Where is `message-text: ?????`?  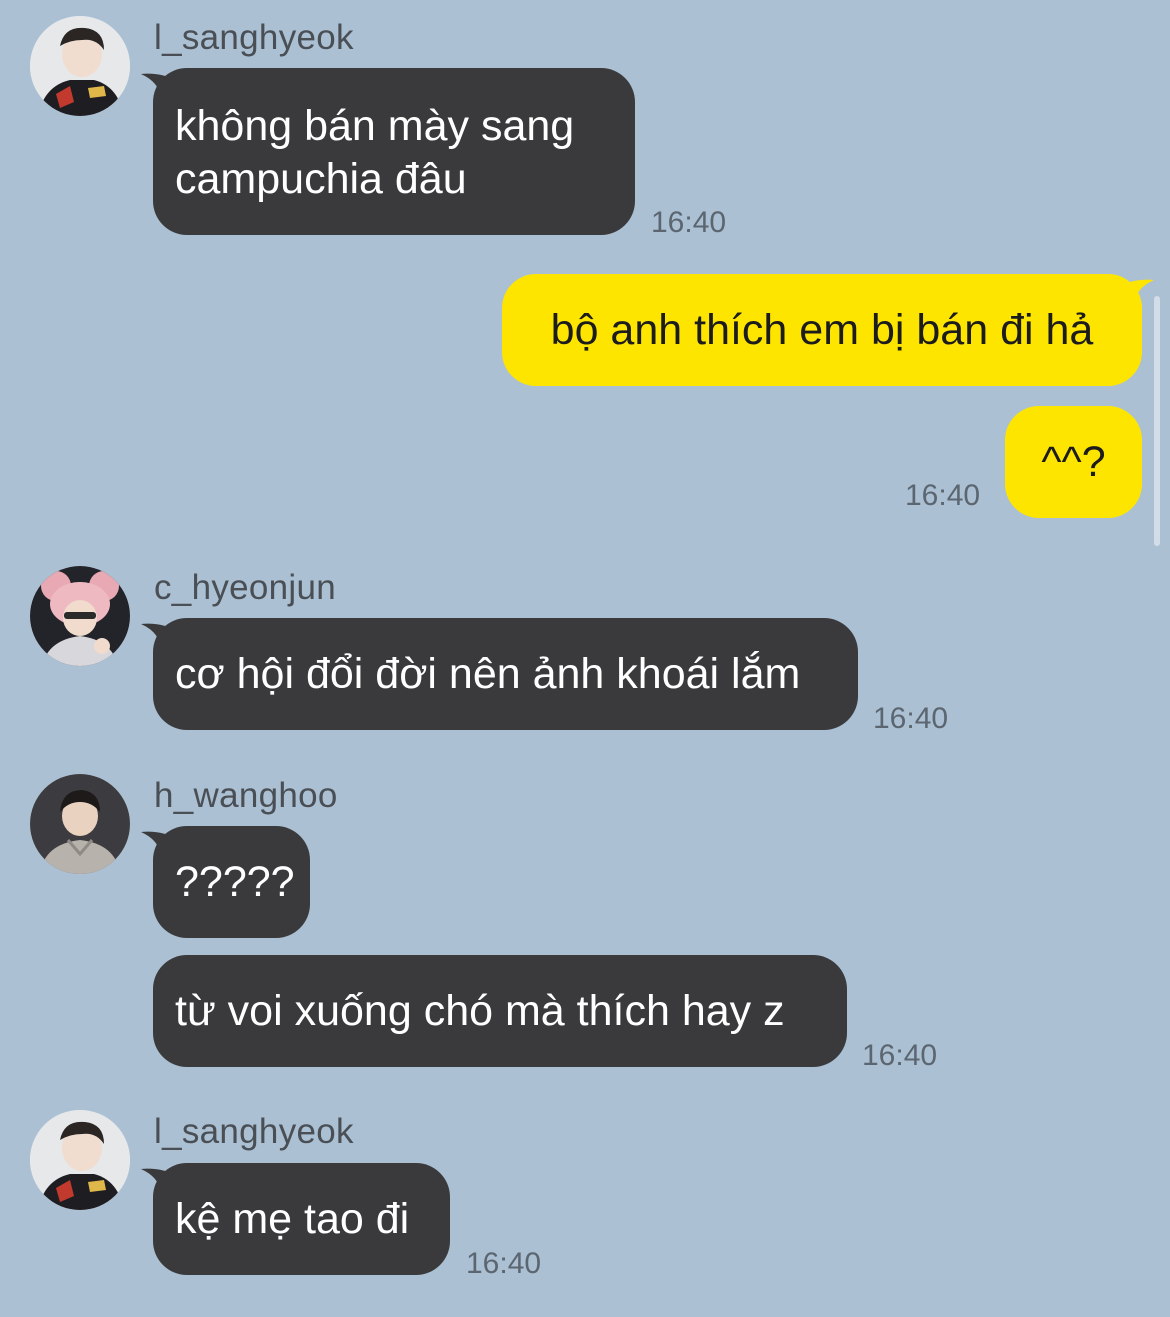
message-text: ????? is located at coordinates (235, 882).